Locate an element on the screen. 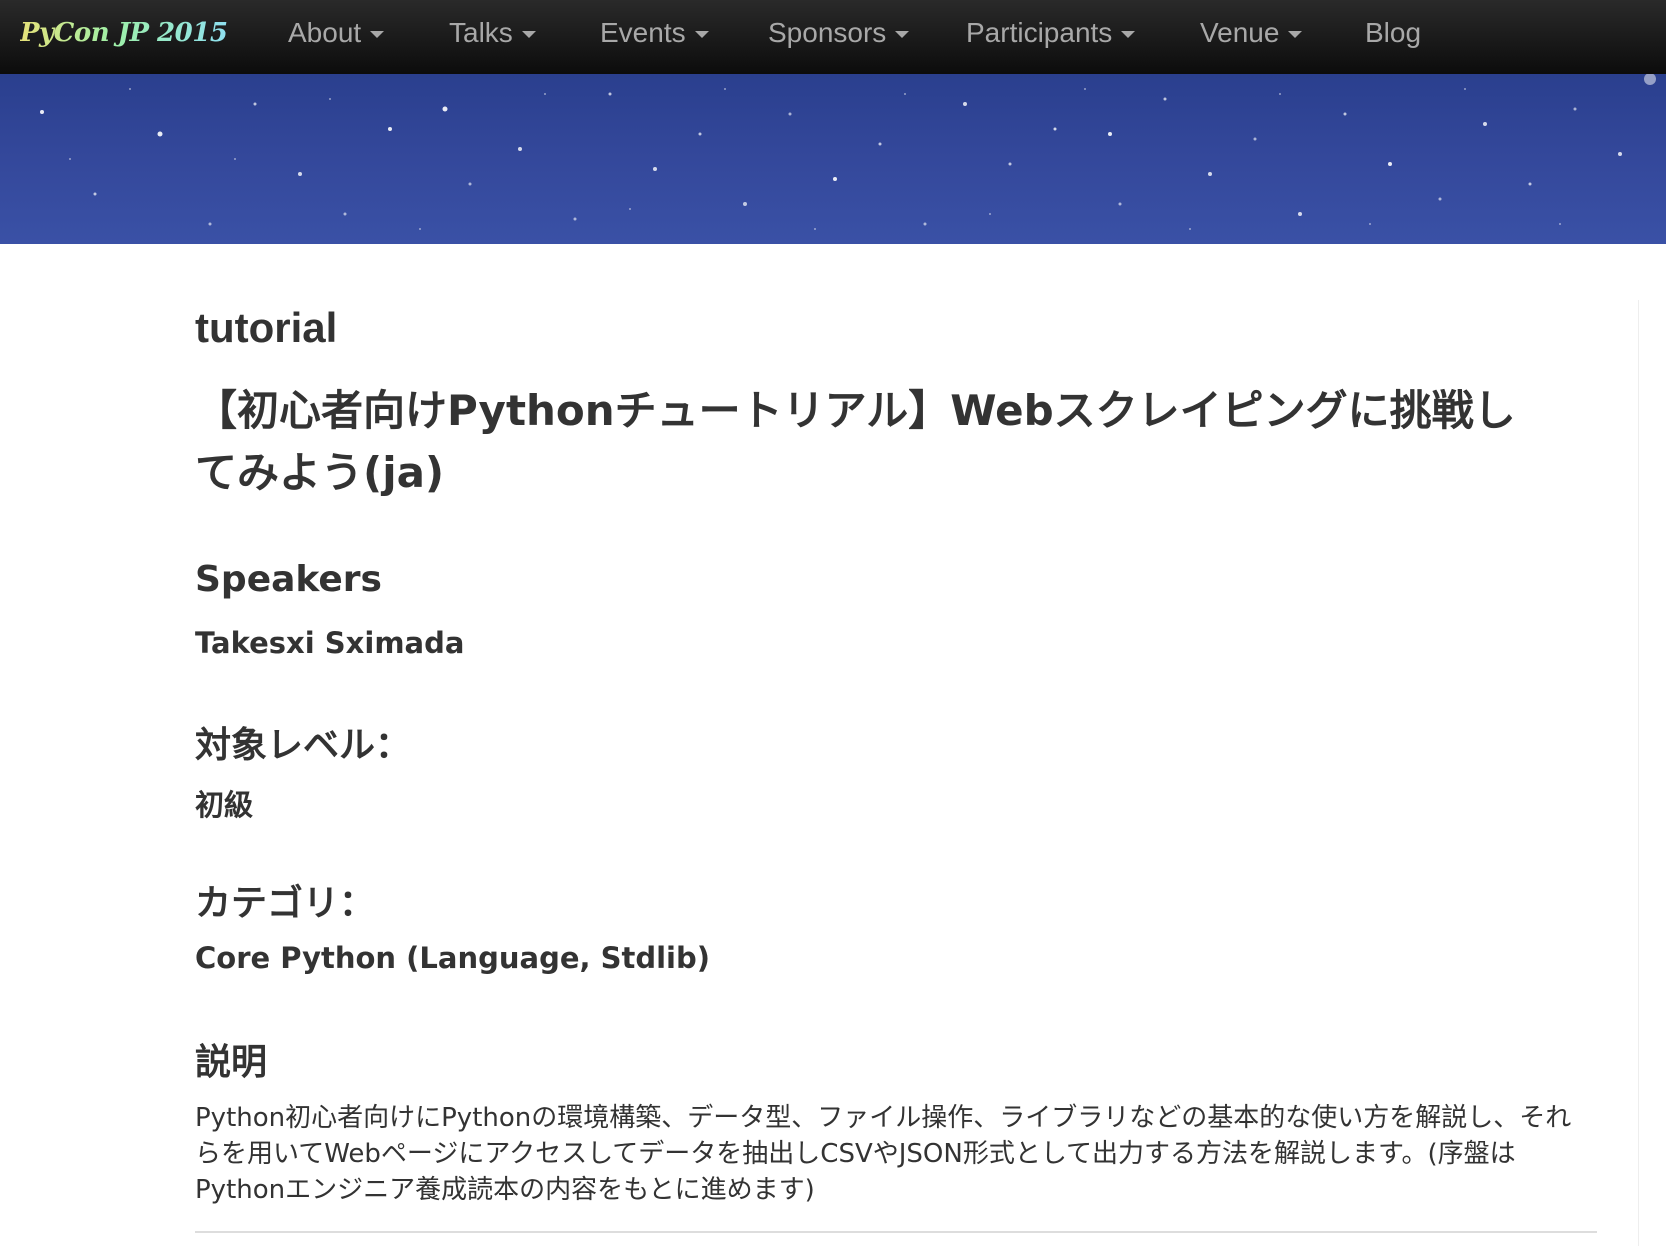 The height and width of the screenshot is (1246, 1666). nav-sponsors-label: Sponsors is located at coordinates (827, 32).